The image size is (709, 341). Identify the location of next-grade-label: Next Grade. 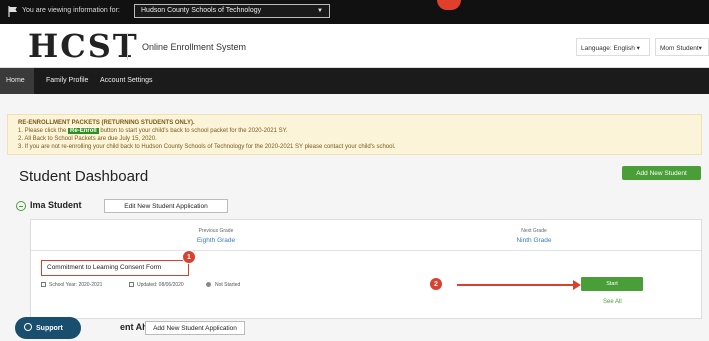
(534, 231).